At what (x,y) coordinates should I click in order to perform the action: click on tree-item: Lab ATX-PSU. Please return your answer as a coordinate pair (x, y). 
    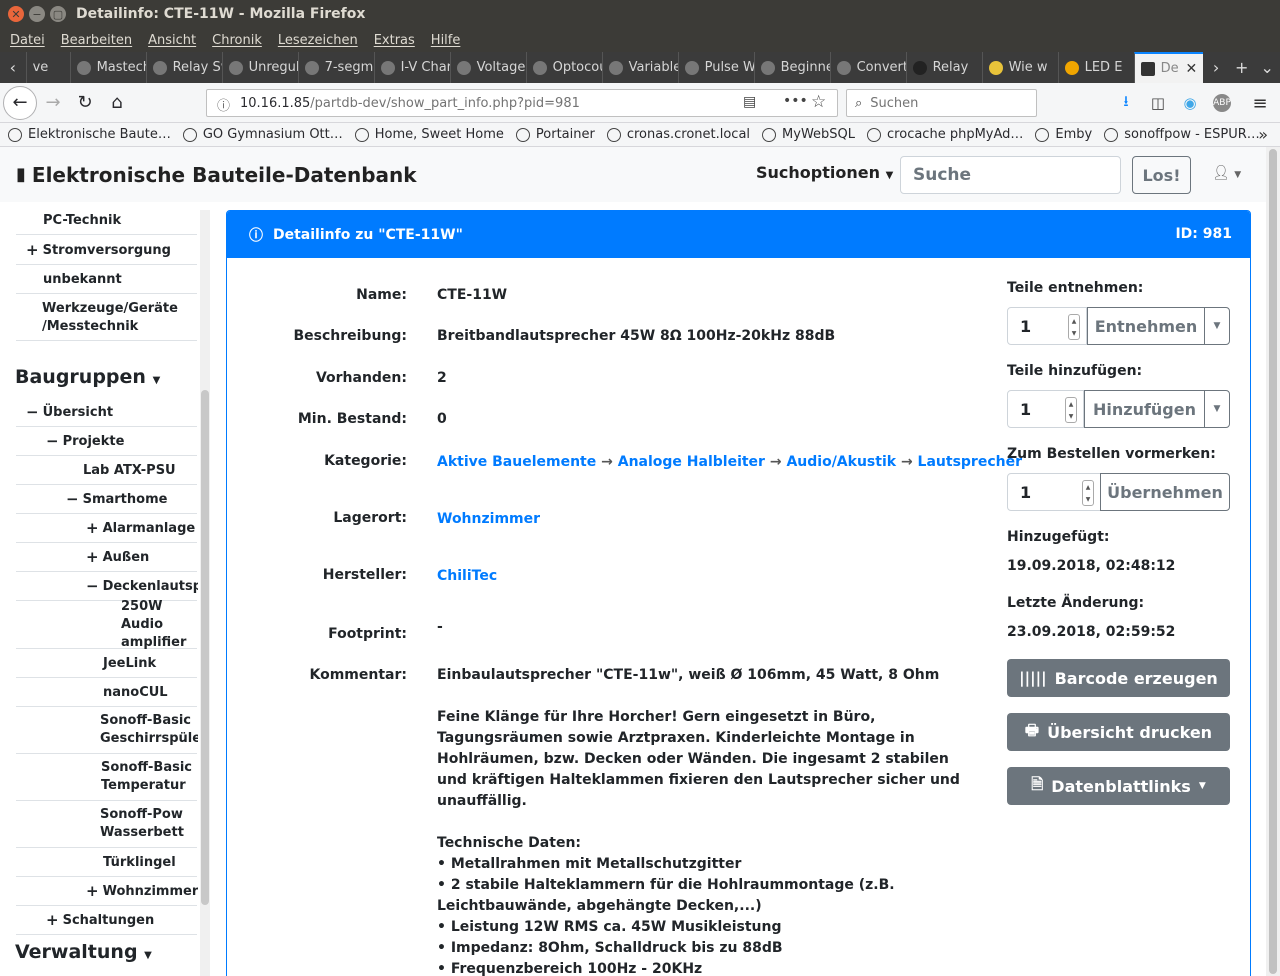
    Looking at the image, I should click on (106, 470).